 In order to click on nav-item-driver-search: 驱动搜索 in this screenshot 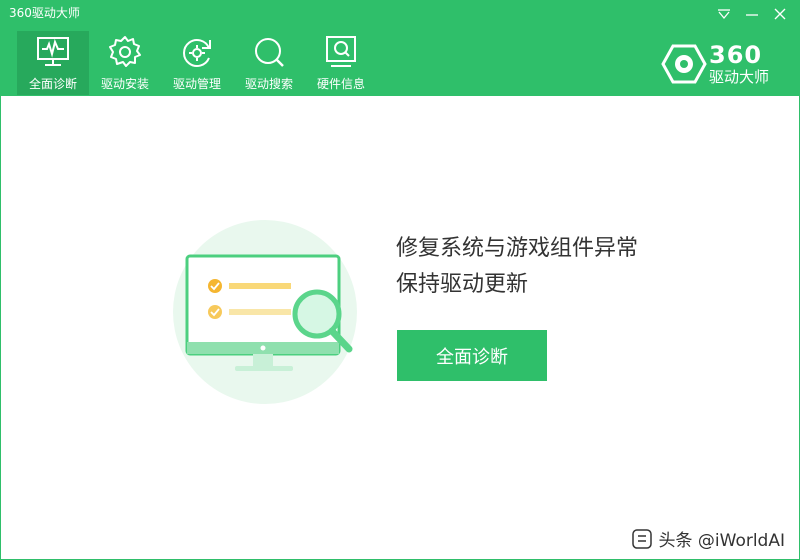, I will do `click(269, 63)`.